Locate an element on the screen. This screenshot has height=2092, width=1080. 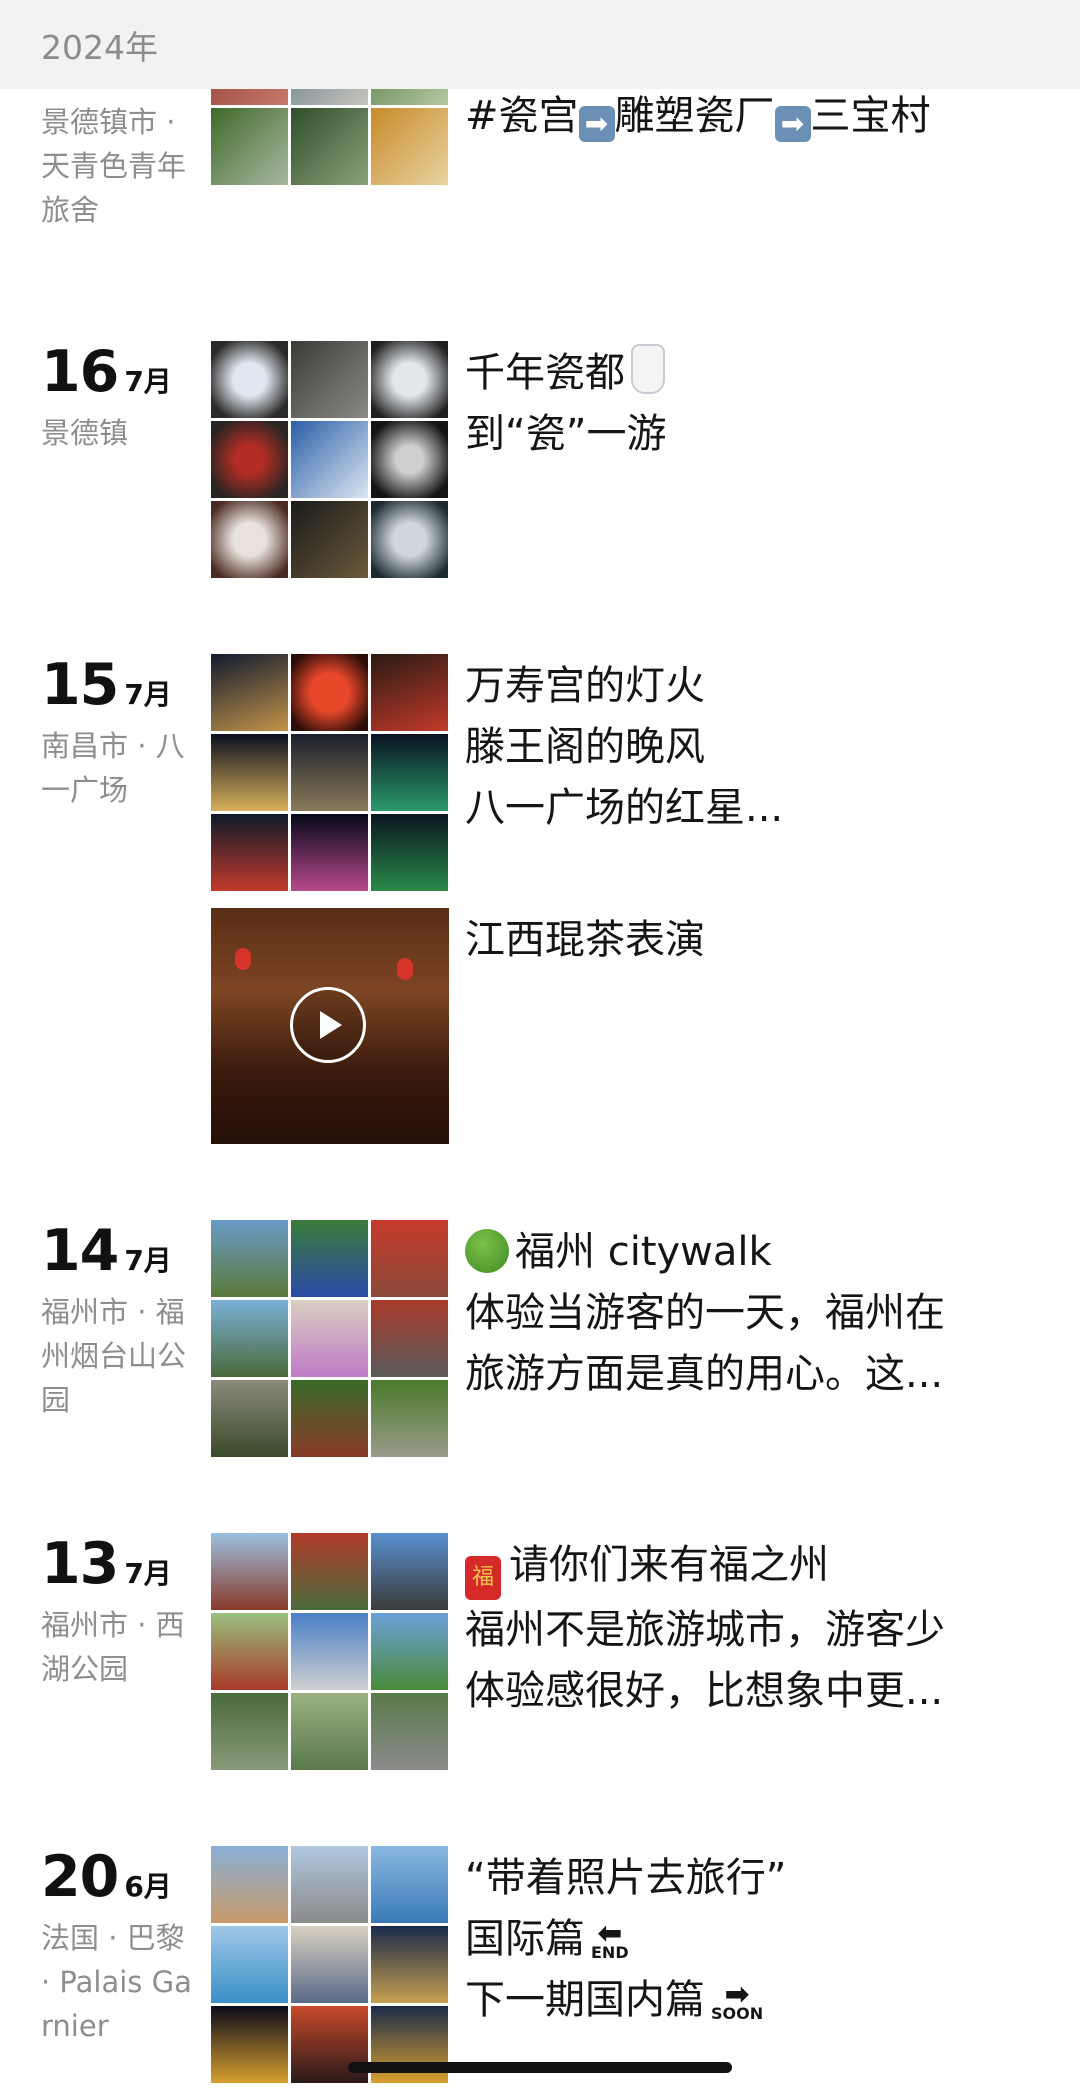
play-icon is located at coordinates (328, 1025).